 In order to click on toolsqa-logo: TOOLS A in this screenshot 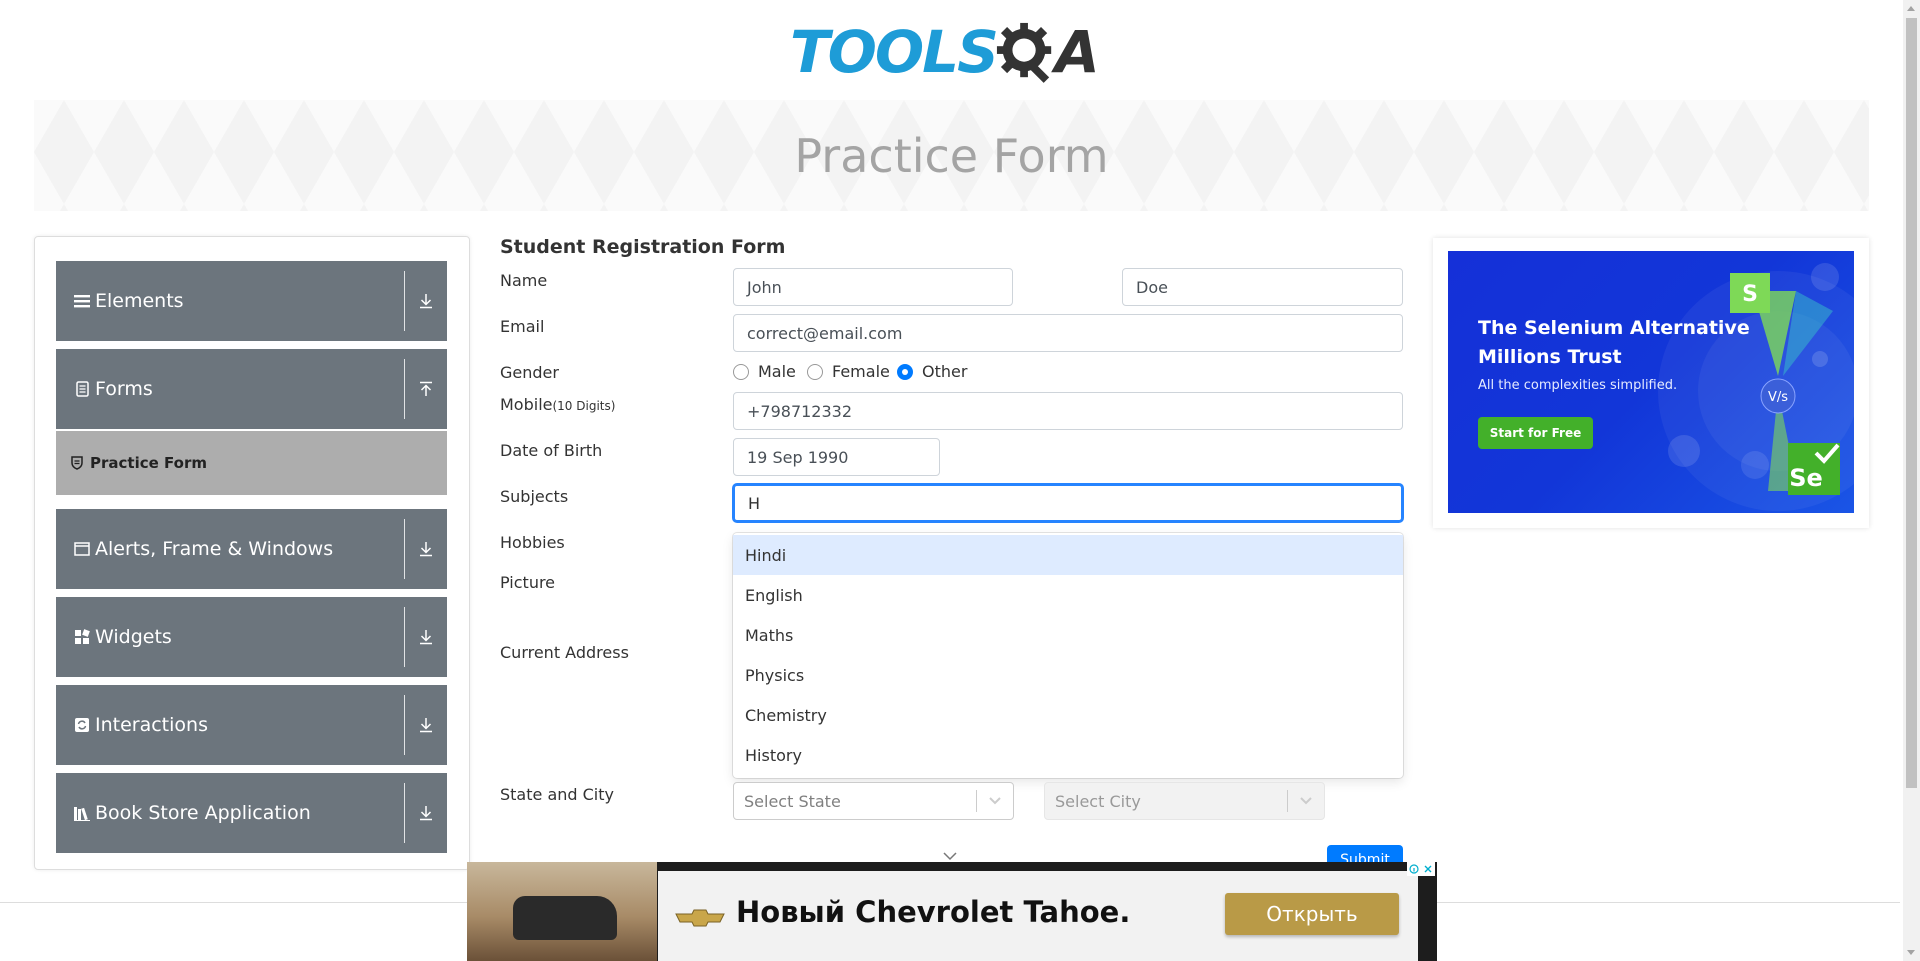, I will do `click(945, 52)`.